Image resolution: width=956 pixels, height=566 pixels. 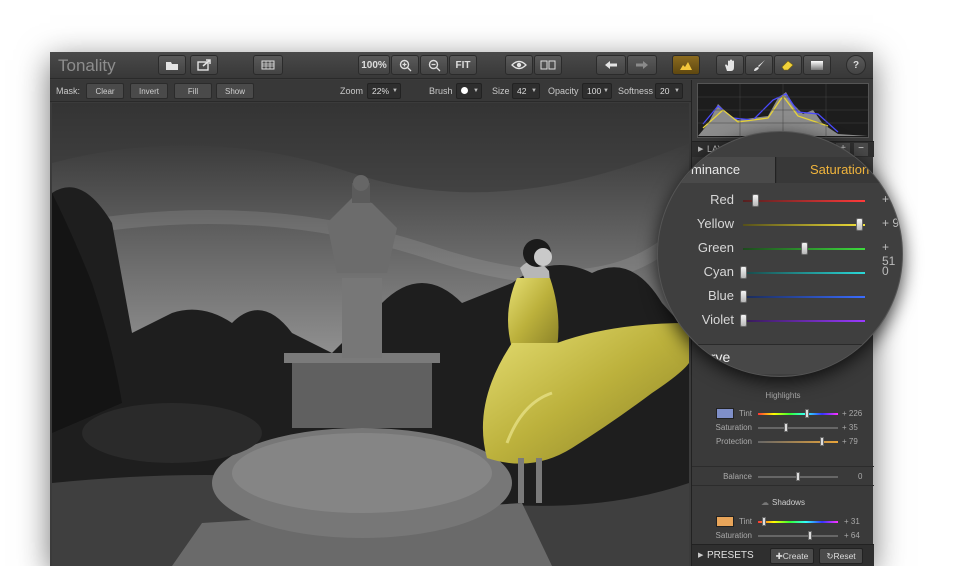 What do you see at coordinates (885, 271) in the screenshot?
I see `saturation-value: 0` at bounding box center [885, 271].